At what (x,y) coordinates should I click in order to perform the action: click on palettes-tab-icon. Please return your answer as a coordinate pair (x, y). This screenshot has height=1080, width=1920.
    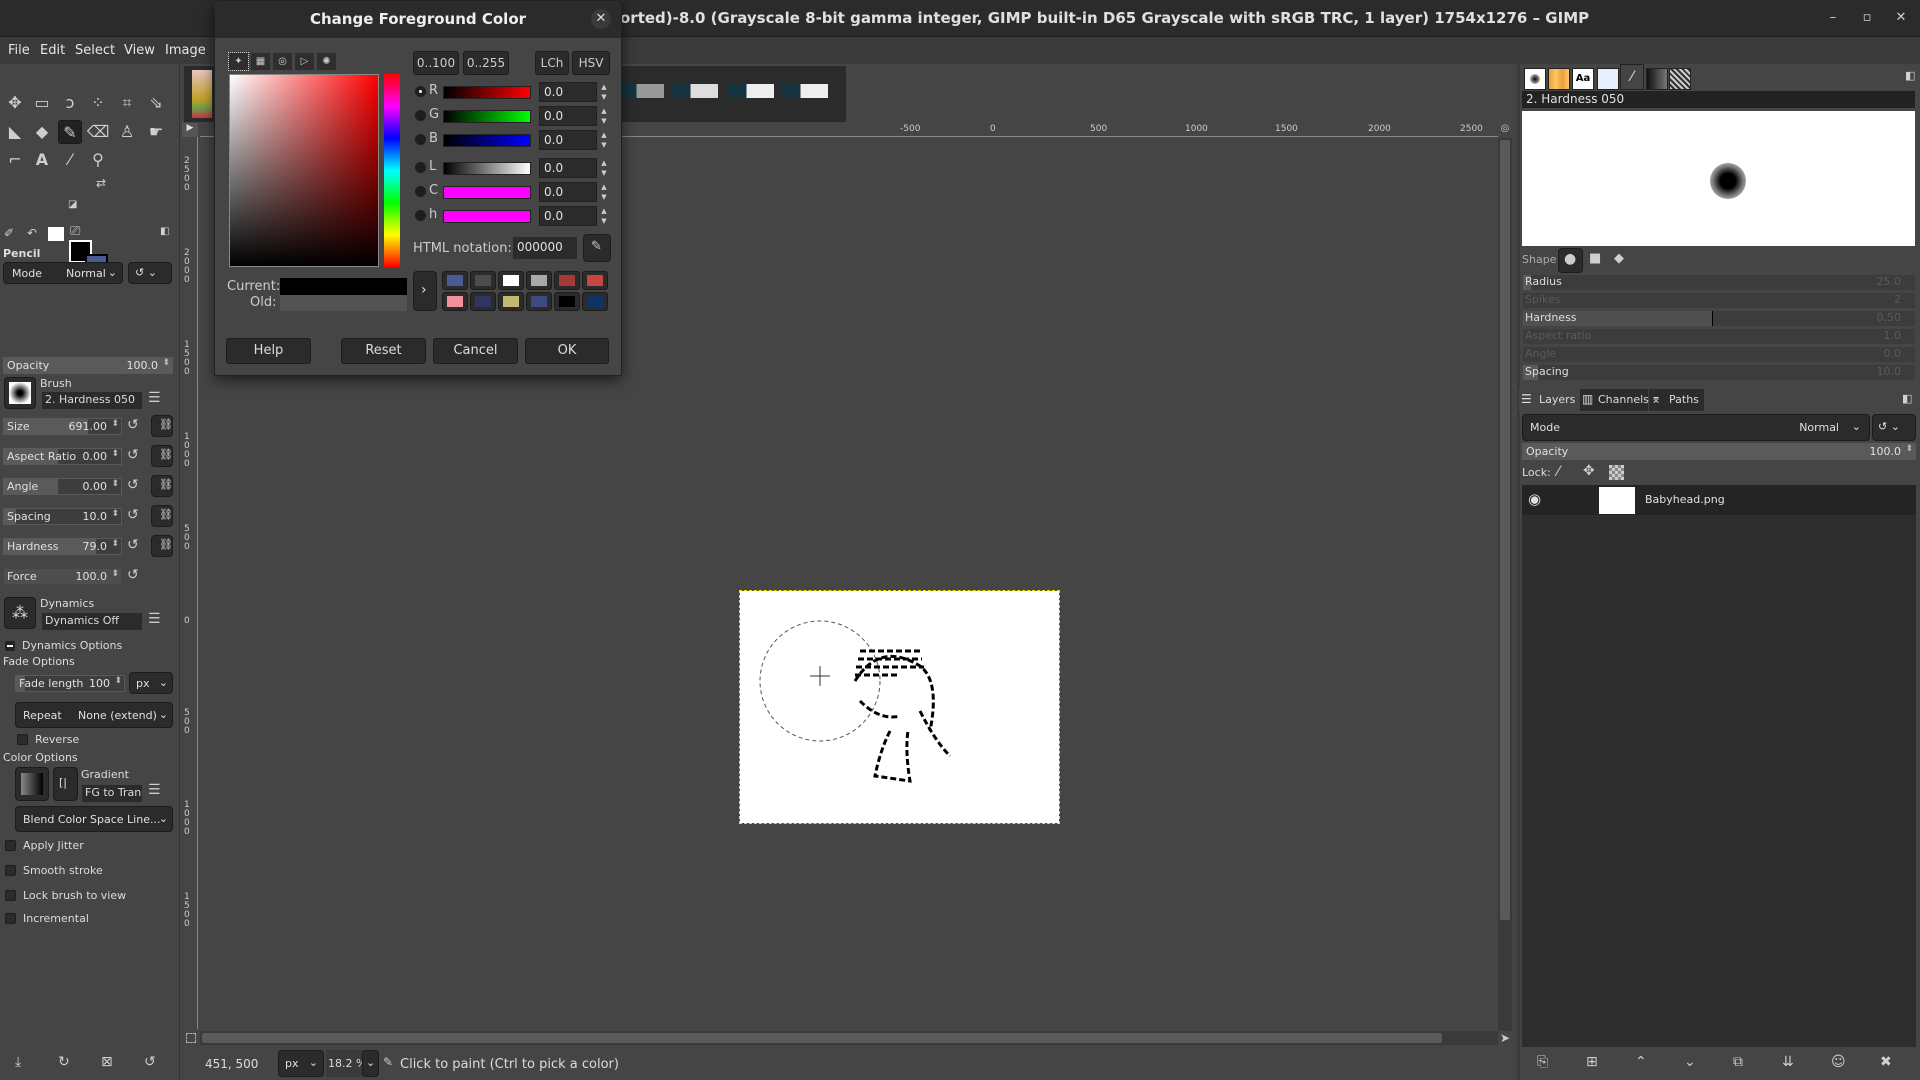
    Looking at the image, I should click on (1680, 79).